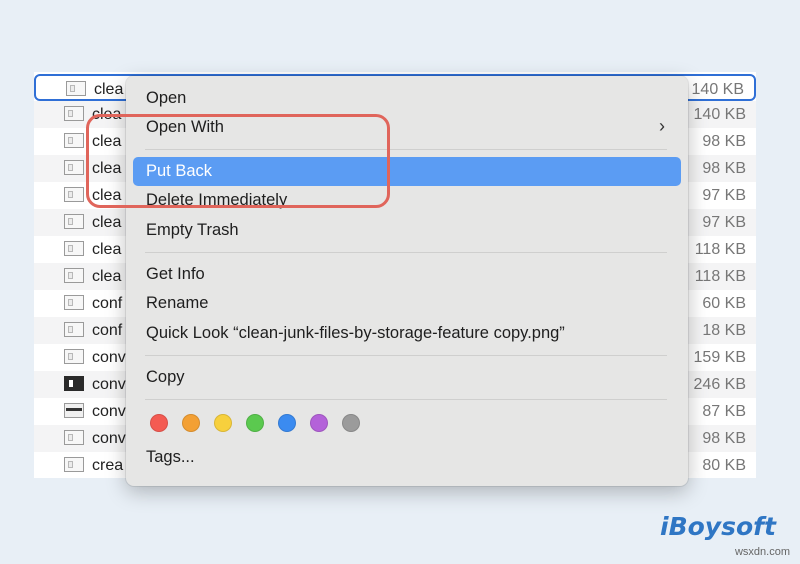 The height and width of the screenshot is (564, 800). What do you see at coordinates (351, 423) in the screenshot?
I see `tag-gray-dot` at bounding box center [351, 423].